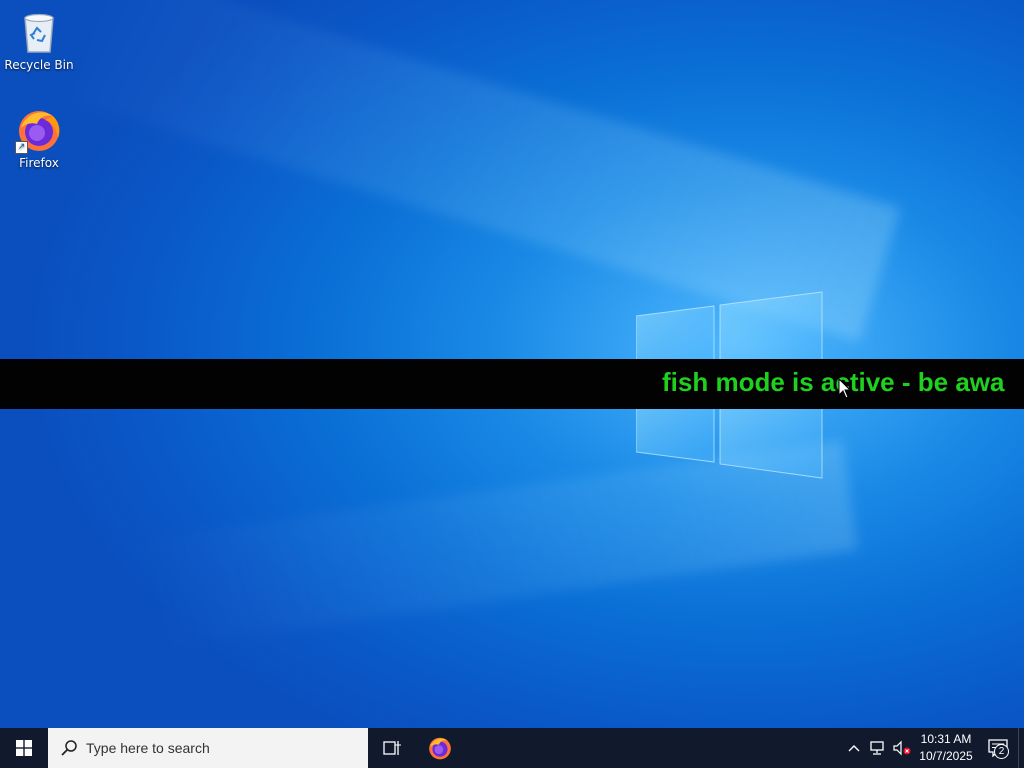  What do you see at coordinates (39, 130) in the screenshot?
I see `firefox-icon: ↗` at bounding box center [39, 130].